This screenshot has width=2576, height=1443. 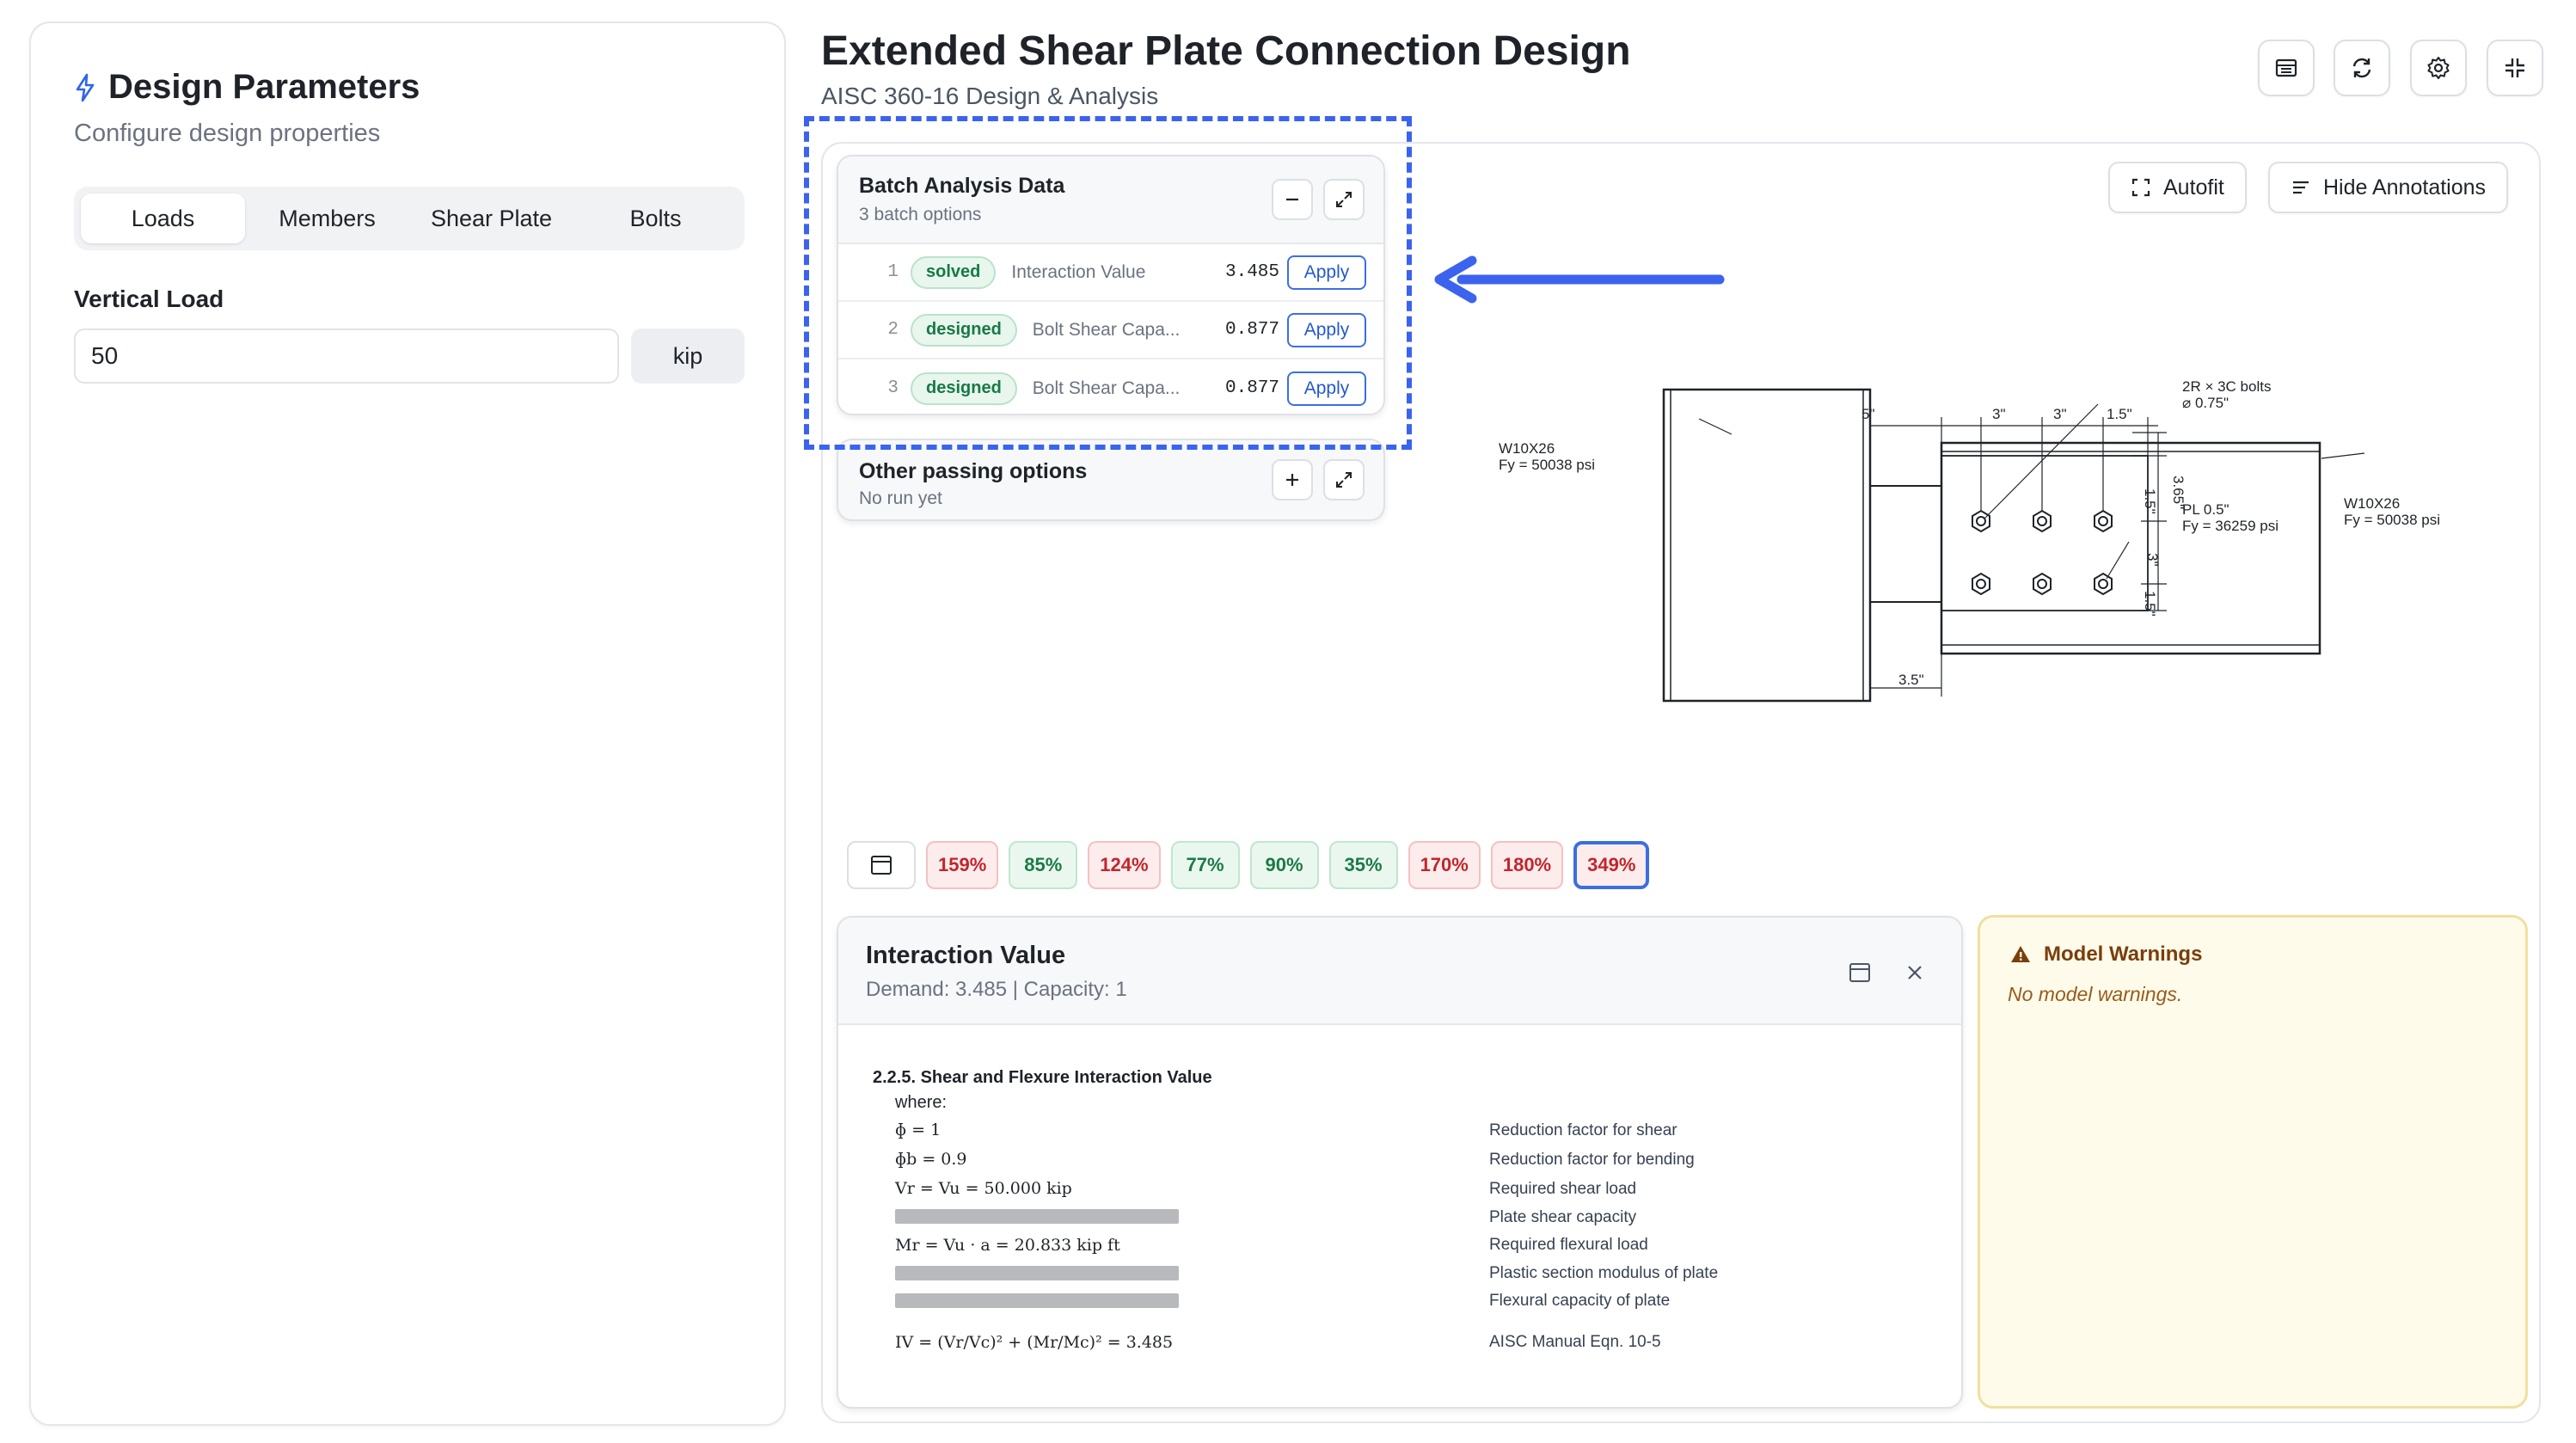 I want to click on calc-title: Interaction Value, so click(x=966, y=956).